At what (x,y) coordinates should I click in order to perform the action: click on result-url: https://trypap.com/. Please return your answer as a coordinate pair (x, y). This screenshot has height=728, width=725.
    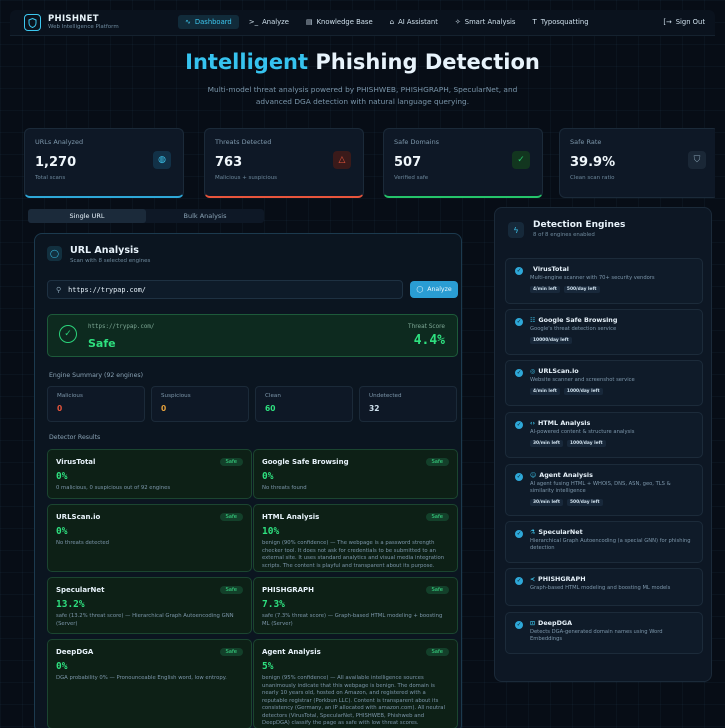
    Looking at the image, I should click on (121, 327).